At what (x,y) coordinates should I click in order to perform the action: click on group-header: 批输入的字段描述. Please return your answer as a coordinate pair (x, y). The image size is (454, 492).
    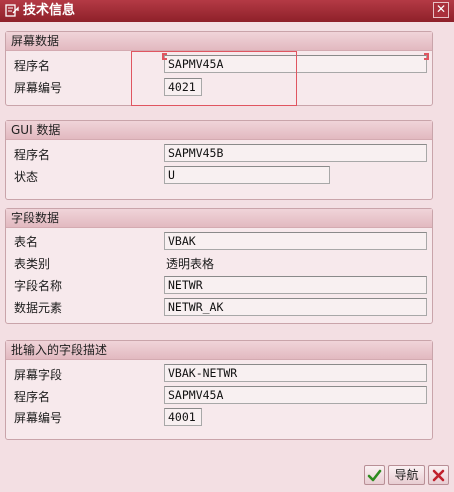
    Looking at the image, I should click on (219, 350).